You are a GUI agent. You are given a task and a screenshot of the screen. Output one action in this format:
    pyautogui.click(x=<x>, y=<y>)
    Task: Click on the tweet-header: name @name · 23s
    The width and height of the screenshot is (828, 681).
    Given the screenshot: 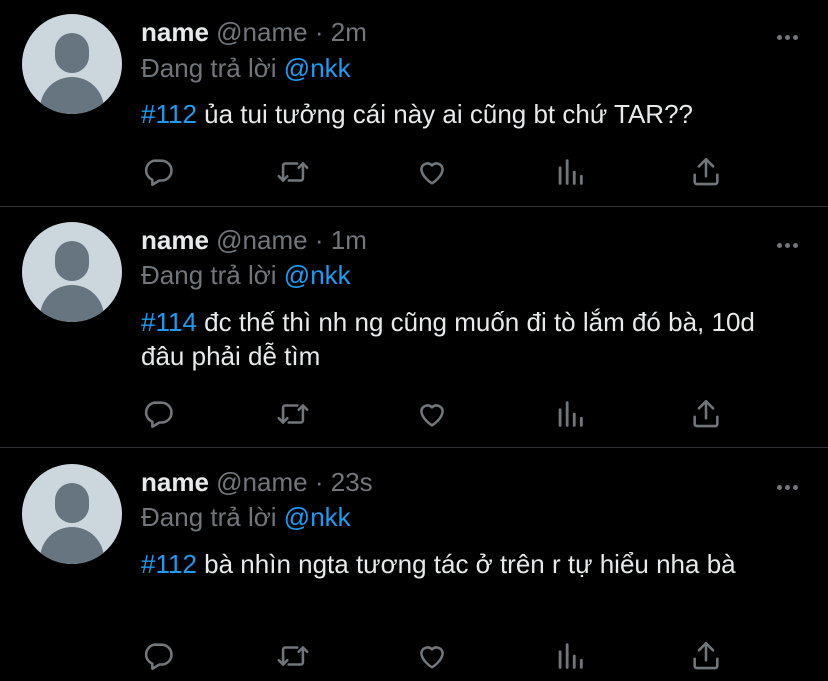 What is the action you would take?
    pyautogui.click(x=257, y=482)
    